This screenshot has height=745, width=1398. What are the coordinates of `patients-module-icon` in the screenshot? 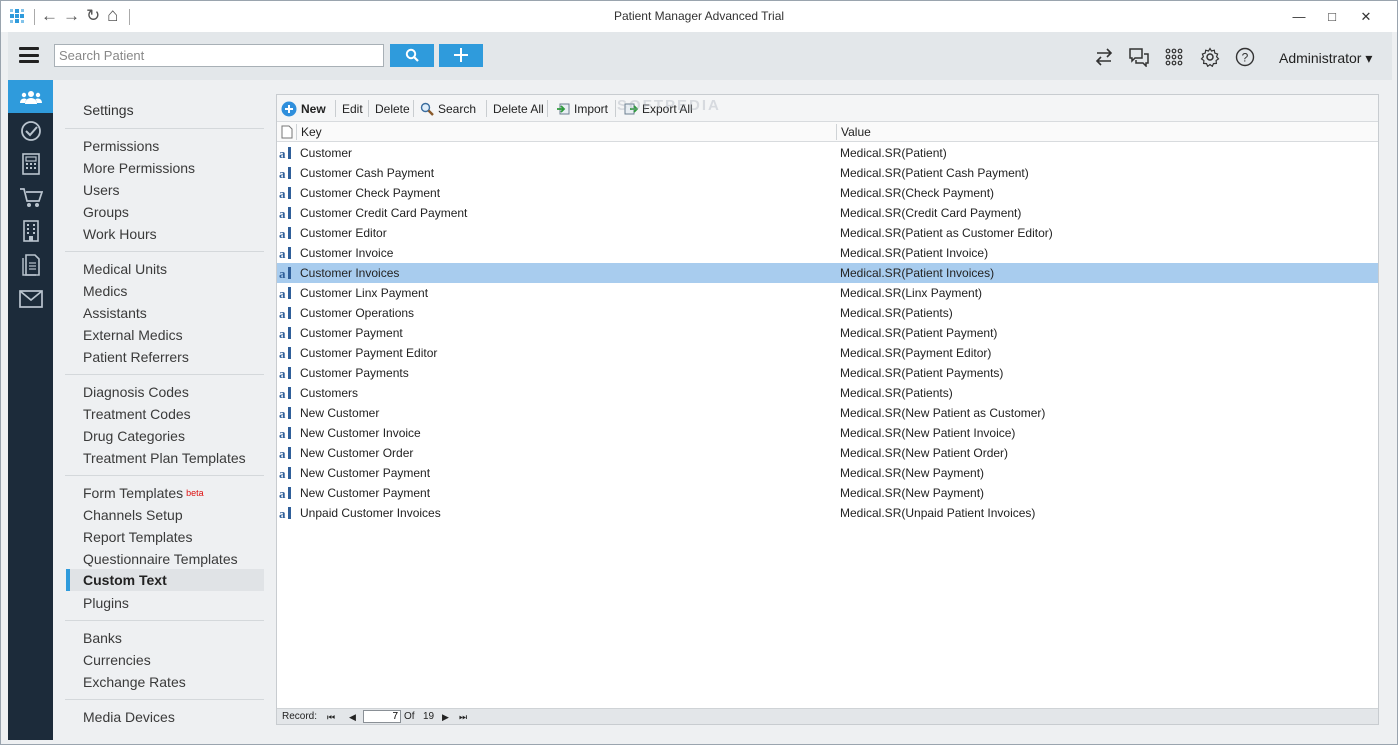 It's located at (30, 96).